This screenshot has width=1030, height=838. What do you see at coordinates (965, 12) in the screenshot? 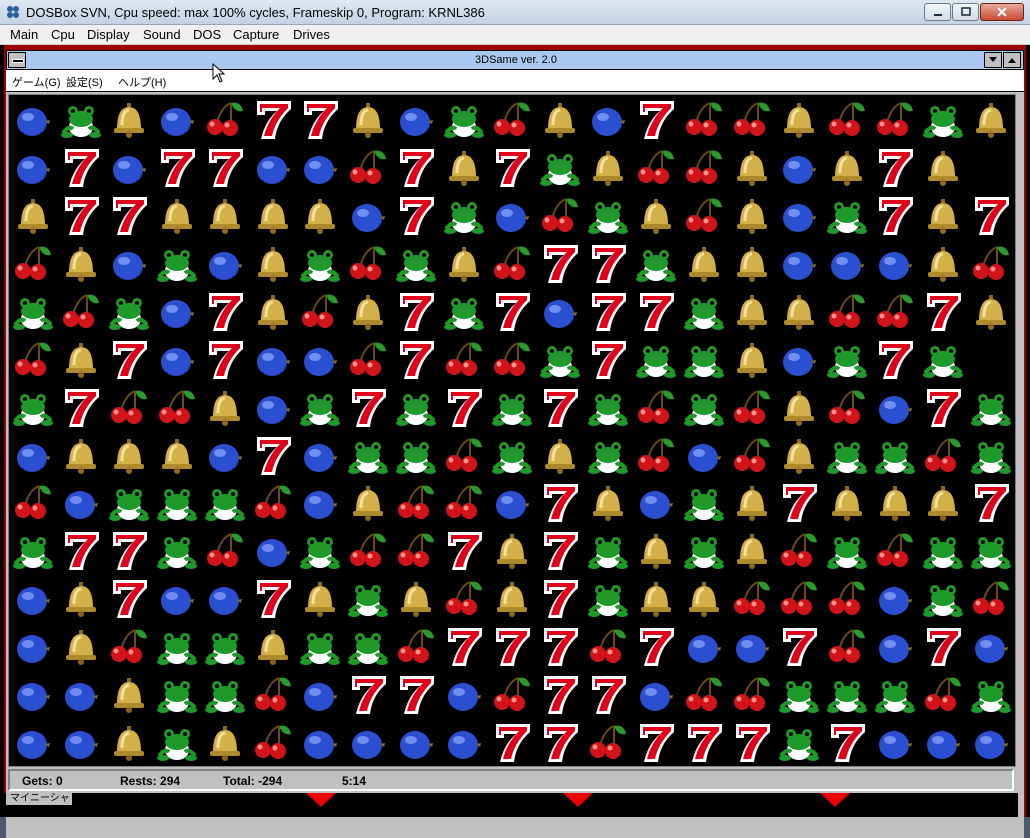
I see `maximize-button` at bounding box center [965, 12].